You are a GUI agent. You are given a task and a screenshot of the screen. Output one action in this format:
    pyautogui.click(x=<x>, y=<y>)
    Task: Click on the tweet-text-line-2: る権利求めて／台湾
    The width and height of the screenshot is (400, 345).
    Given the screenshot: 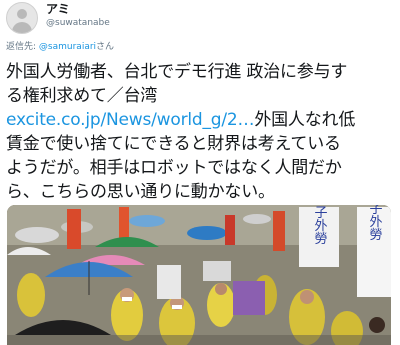 What is the action you would take?
    pyautogui.click(x=82, y=96)
    